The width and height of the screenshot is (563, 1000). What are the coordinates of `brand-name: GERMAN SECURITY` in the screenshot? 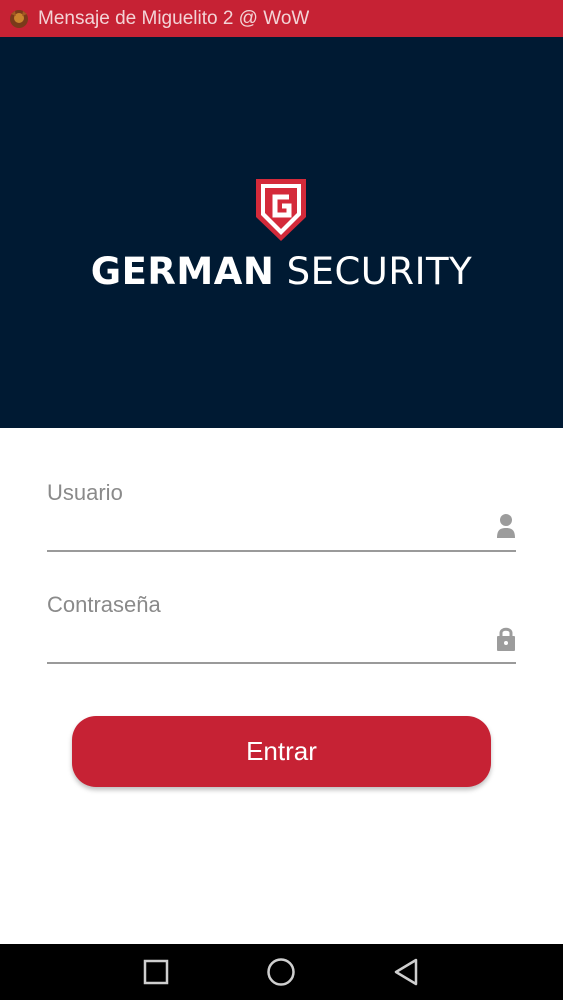 It's located at (281, 271).